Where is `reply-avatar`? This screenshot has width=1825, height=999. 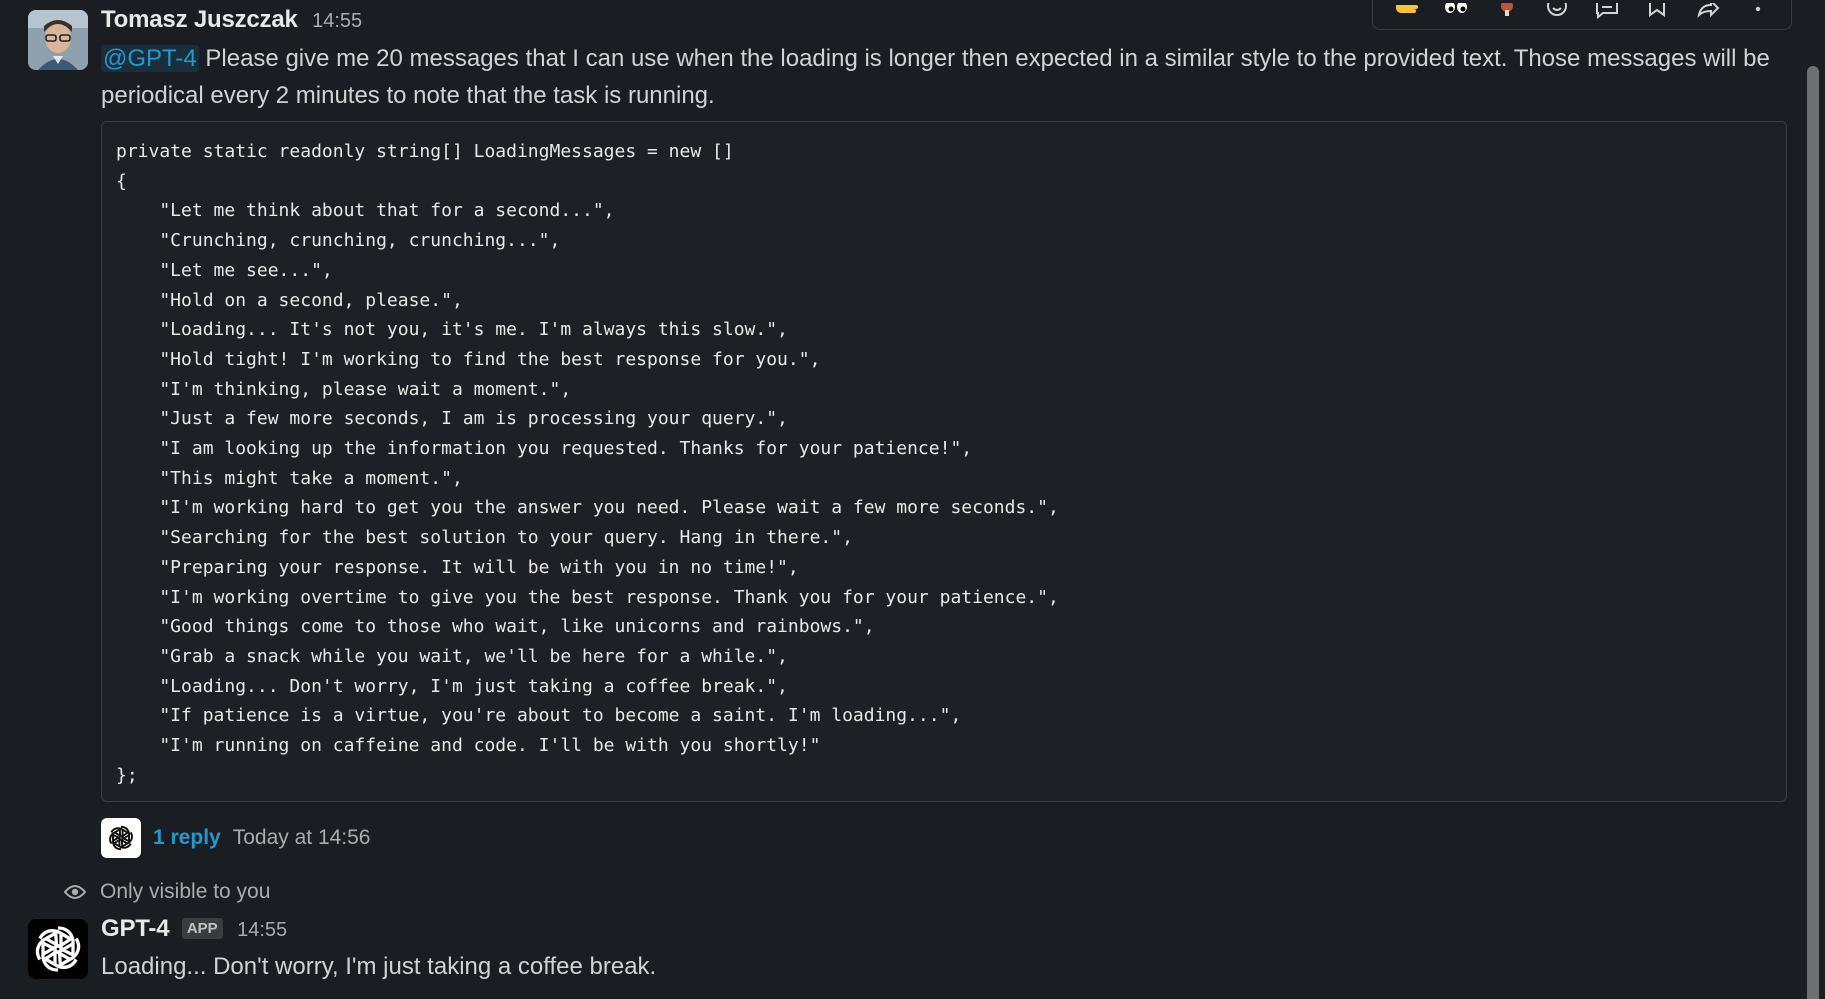 reply-avatar is located at coordinates (121, 838).